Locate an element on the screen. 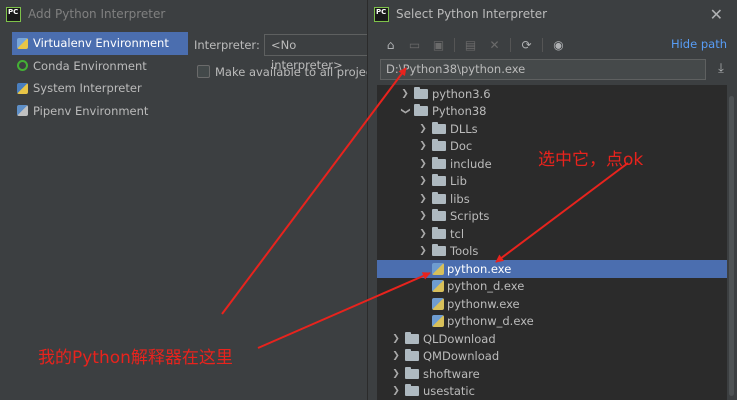 Image resolution: width=737 pixels, height=400 pixels. conda-icon is located at coordinates (22, 65).